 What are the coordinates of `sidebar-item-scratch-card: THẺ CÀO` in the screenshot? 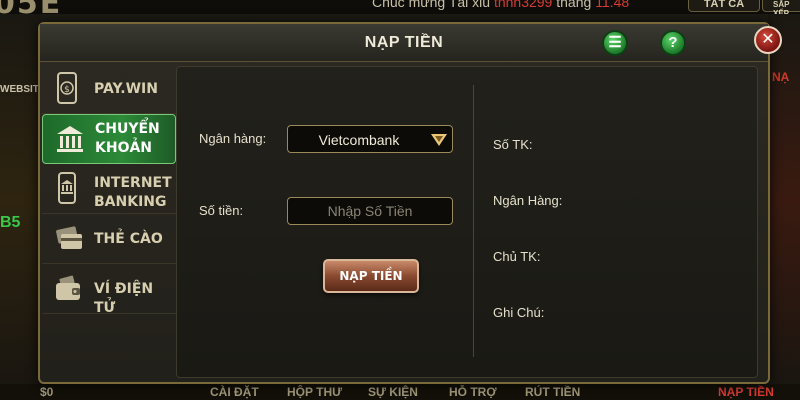 It's located at (109, 239).